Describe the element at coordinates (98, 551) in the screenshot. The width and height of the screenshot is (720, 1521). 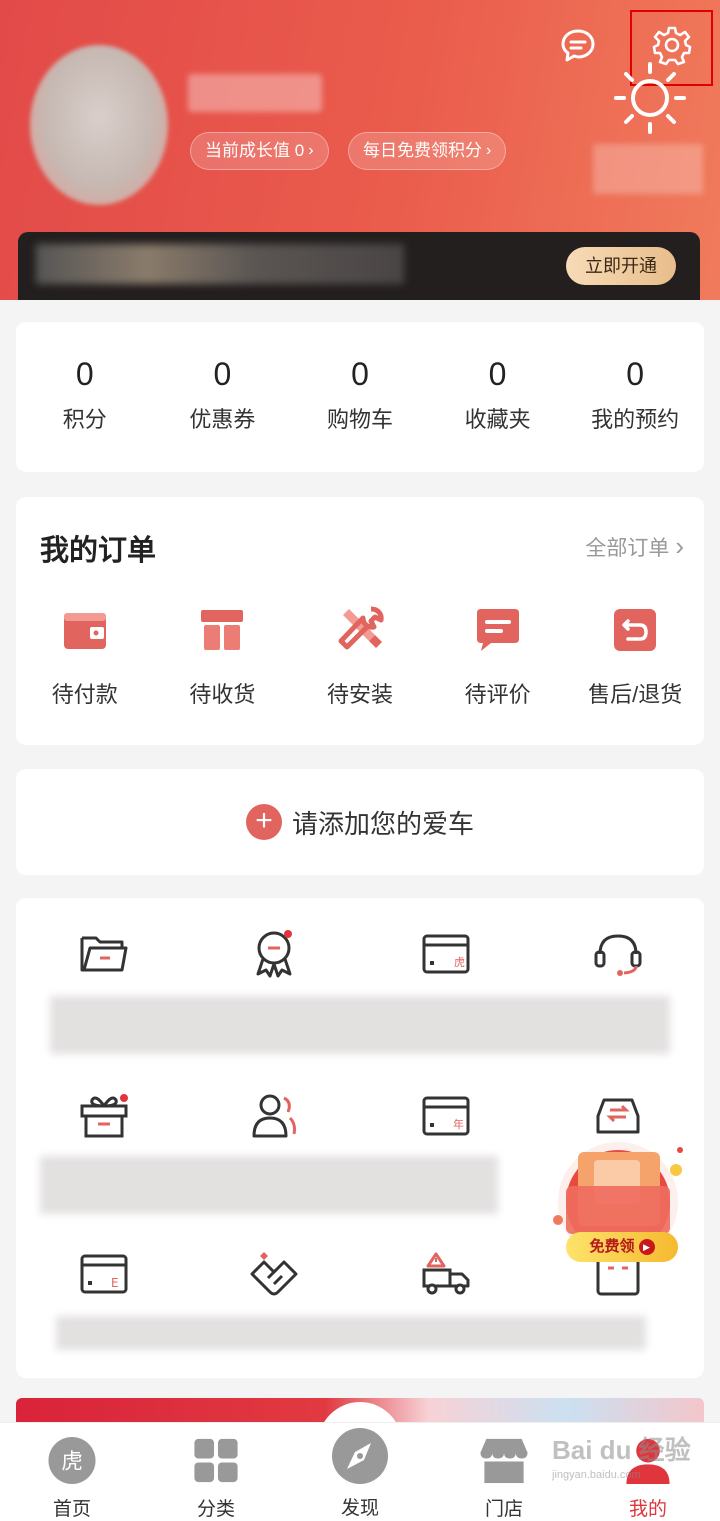
I see `orders-title: 我的订单` at that location.